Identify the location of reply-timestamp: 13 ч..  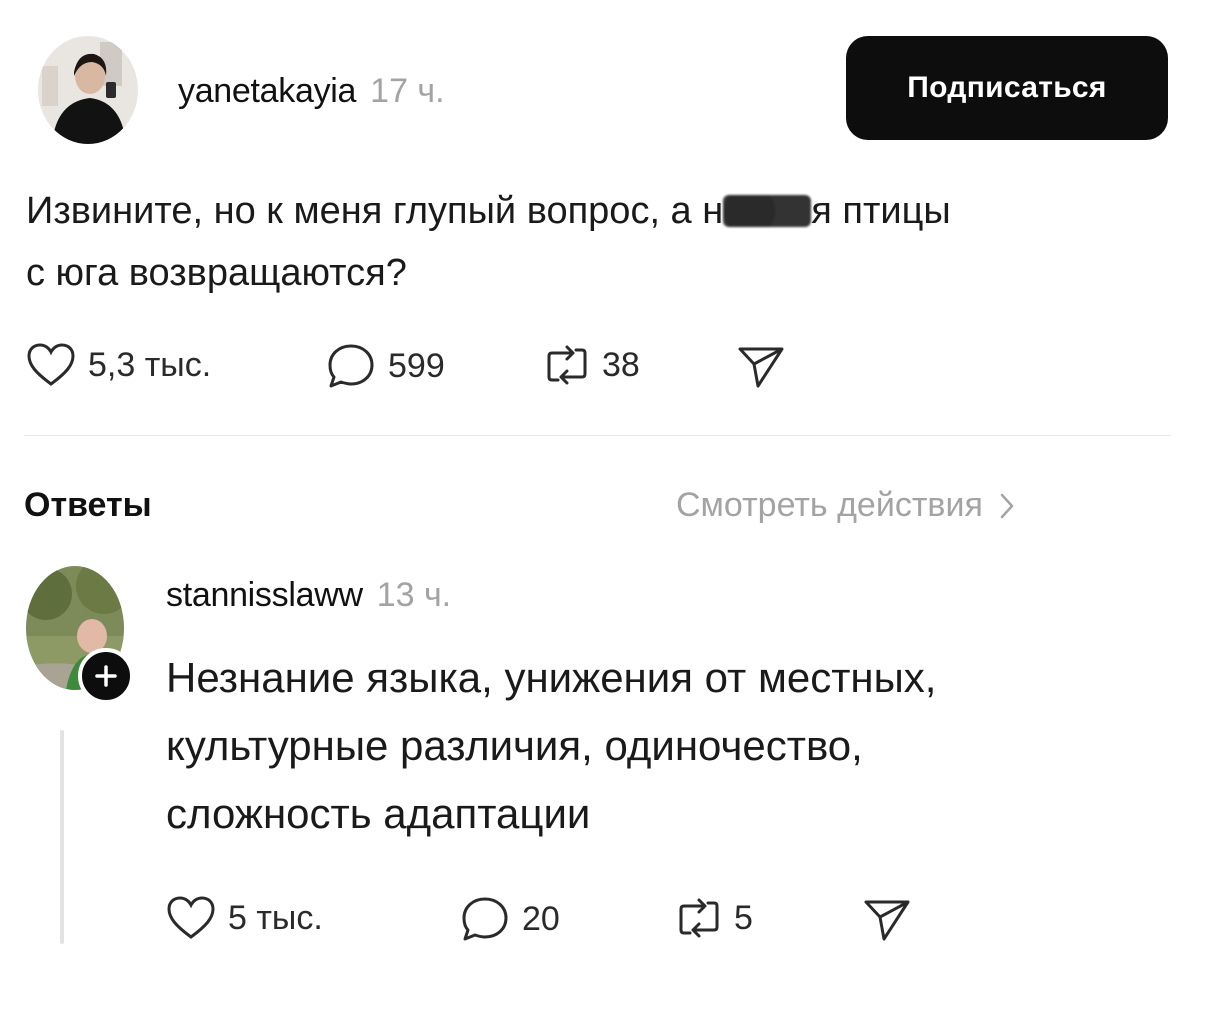
(414, 595).